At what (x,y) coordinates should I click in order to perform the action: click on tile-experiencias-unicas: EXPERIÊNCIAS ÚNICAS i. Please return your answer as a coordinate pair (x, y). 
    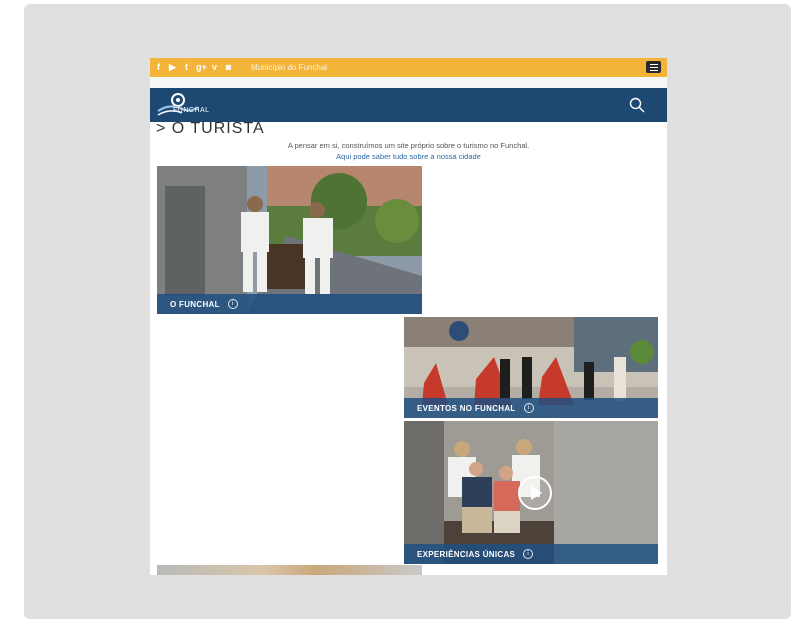
    Looking at the image, I should click on (531, 492).